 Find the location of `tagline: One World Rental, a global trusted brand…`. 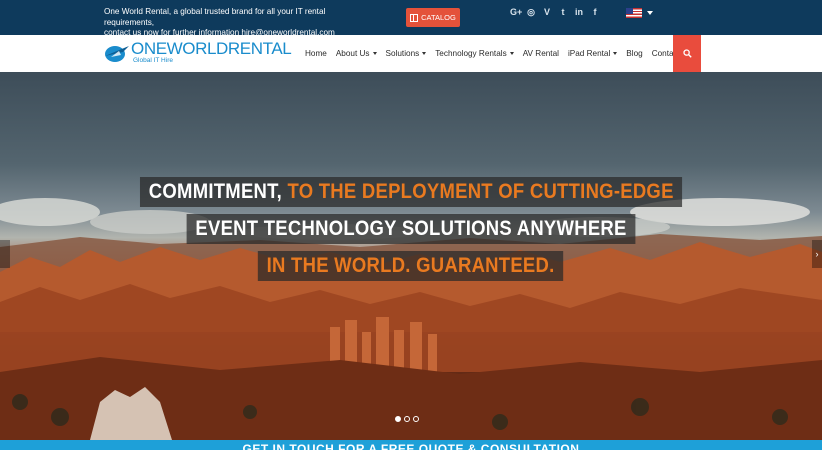

tagline: One World Rental, a global trusted brand… is located at coordinates (229, 23).